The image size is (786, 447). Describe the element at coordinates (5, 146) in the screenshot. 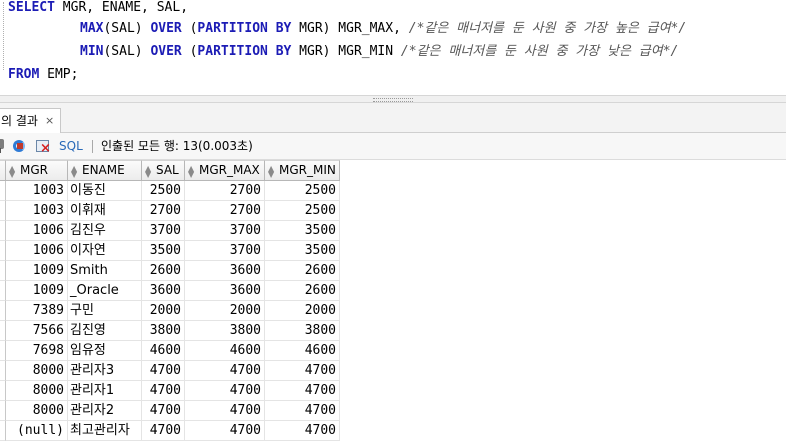

I see `pin-icon` at that location.